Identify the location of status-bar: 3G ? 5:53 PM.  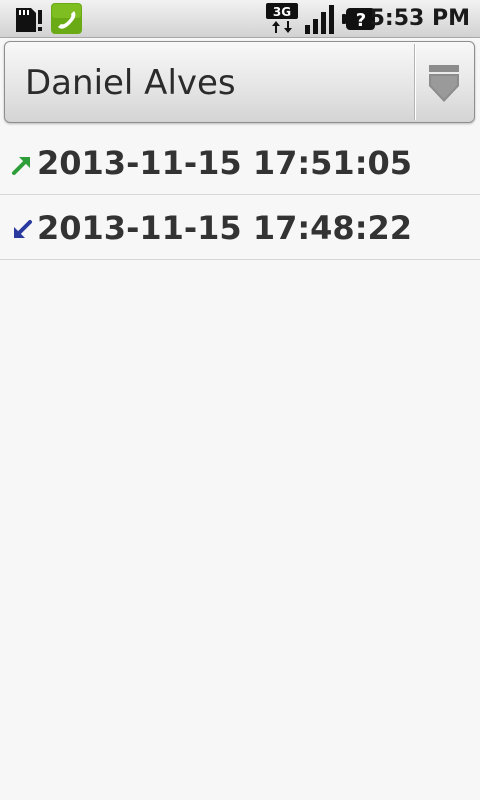
(240, 19).